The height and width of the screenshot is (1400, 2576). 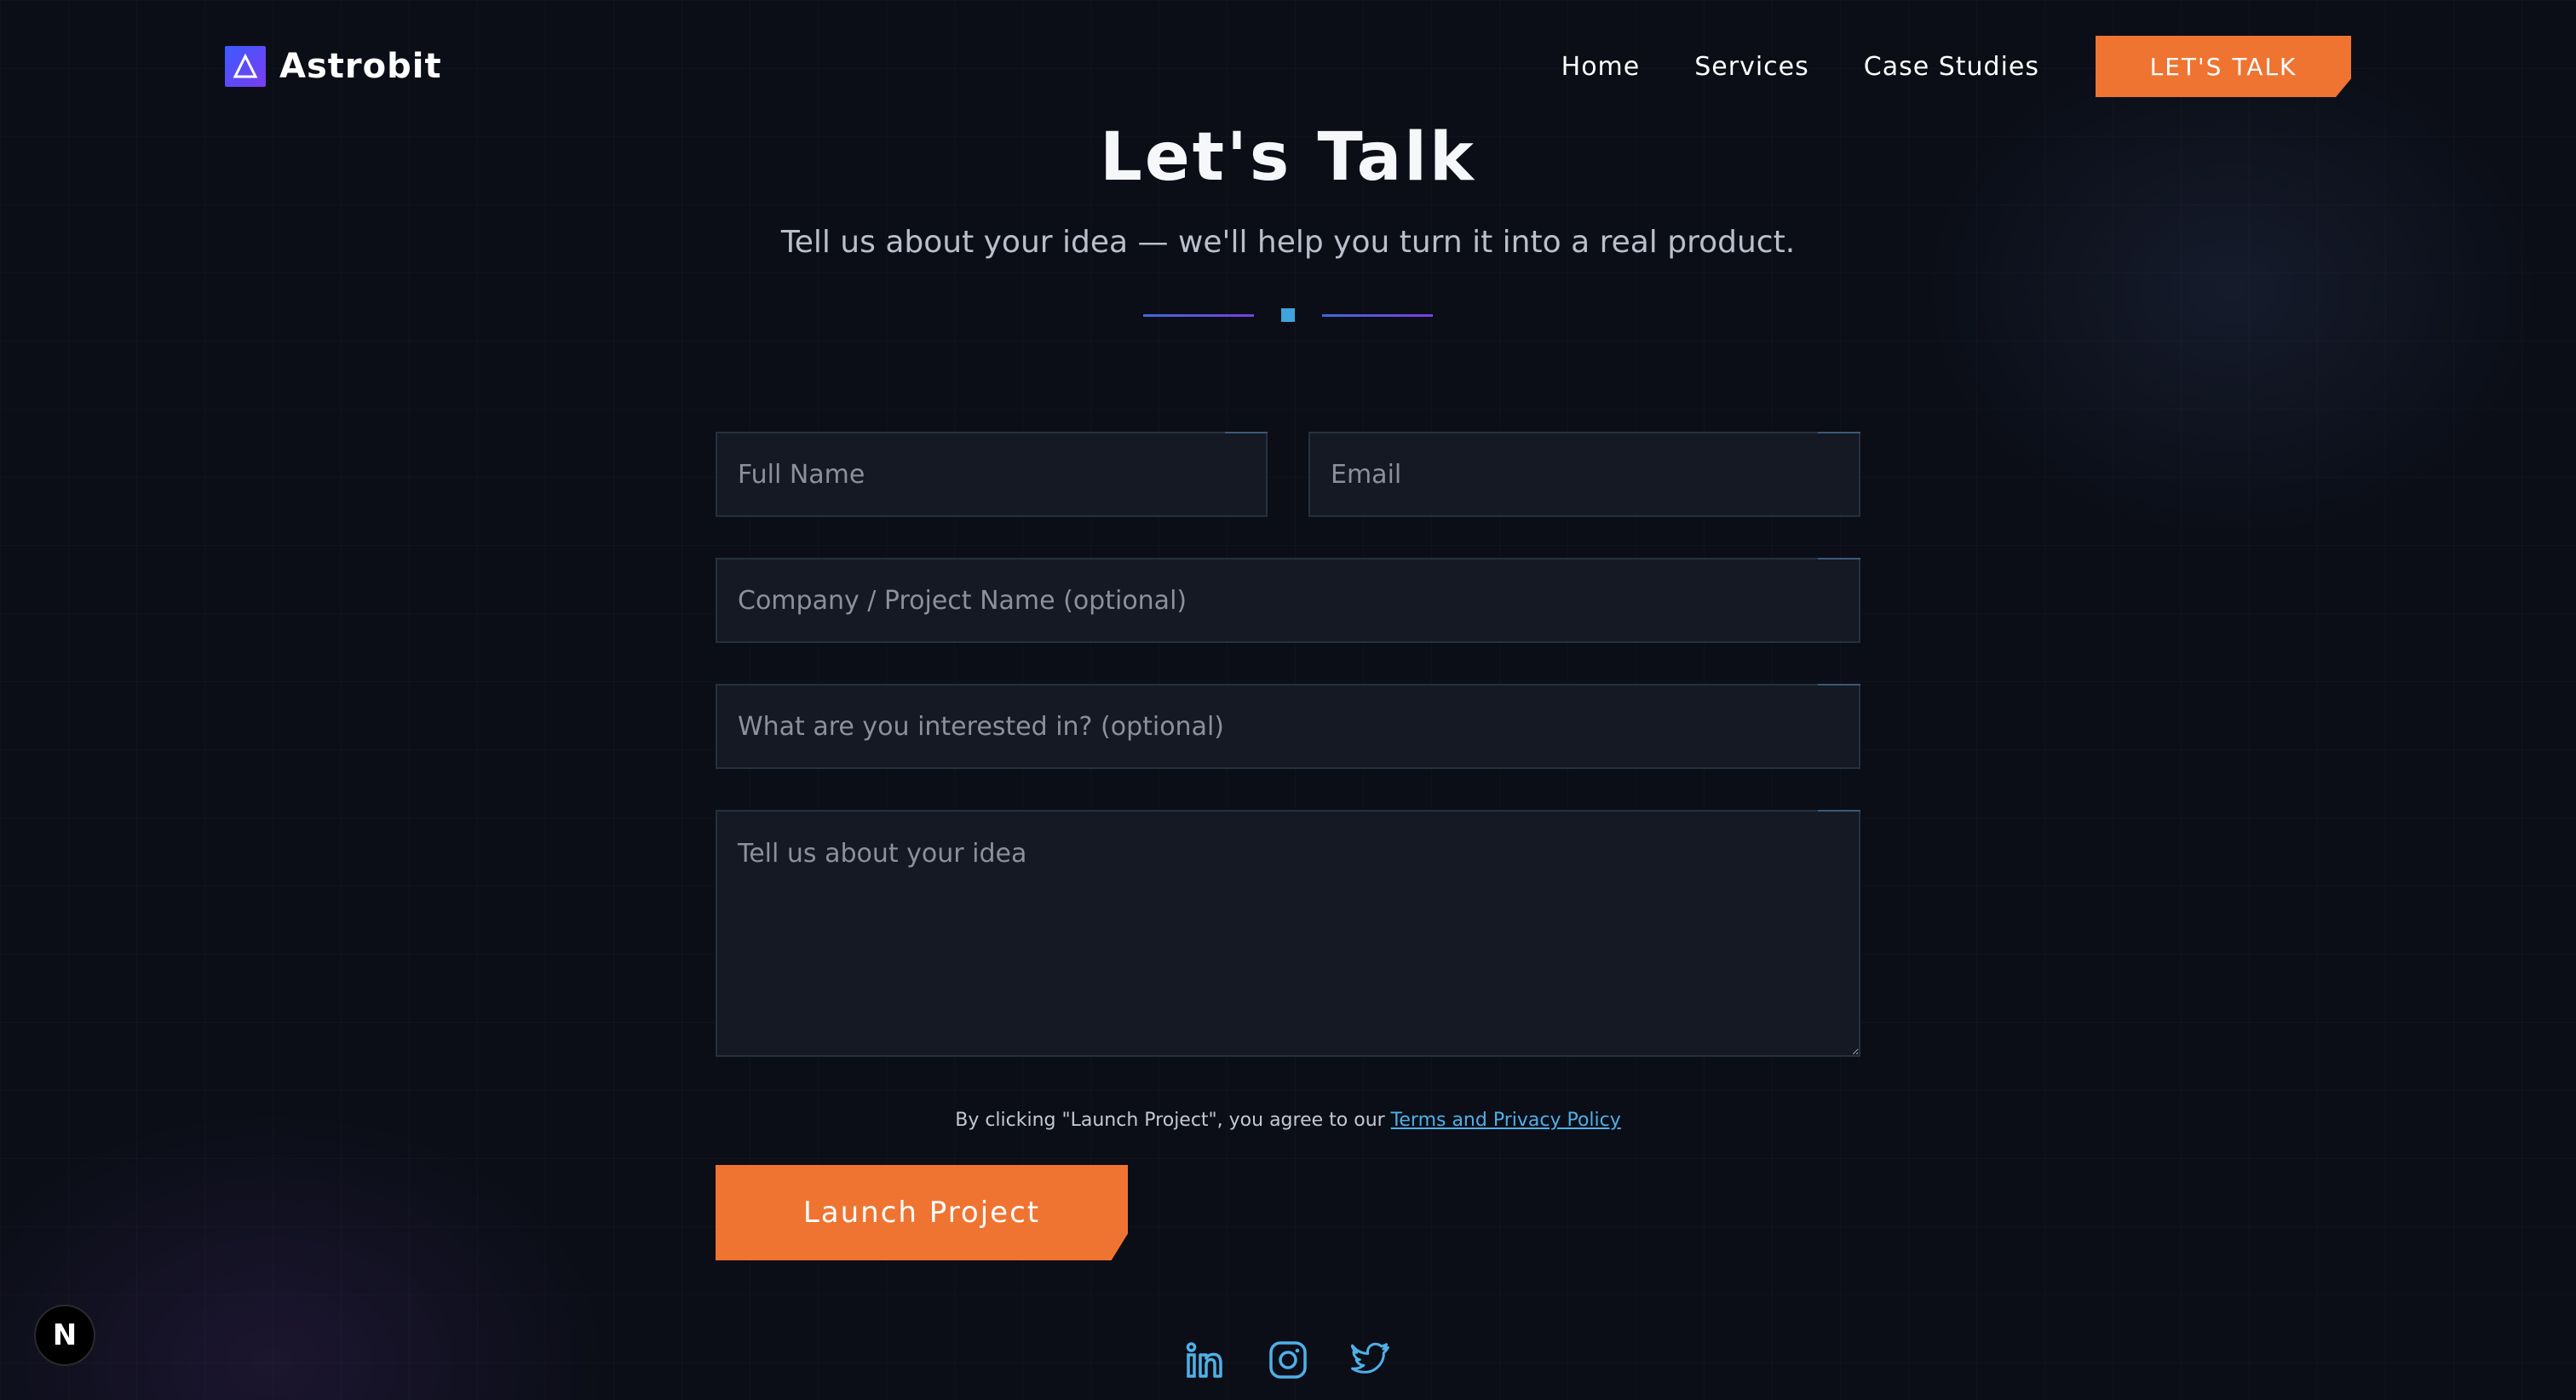 I want to click on brand-name: Astrobit, so click(x=360, y=66).